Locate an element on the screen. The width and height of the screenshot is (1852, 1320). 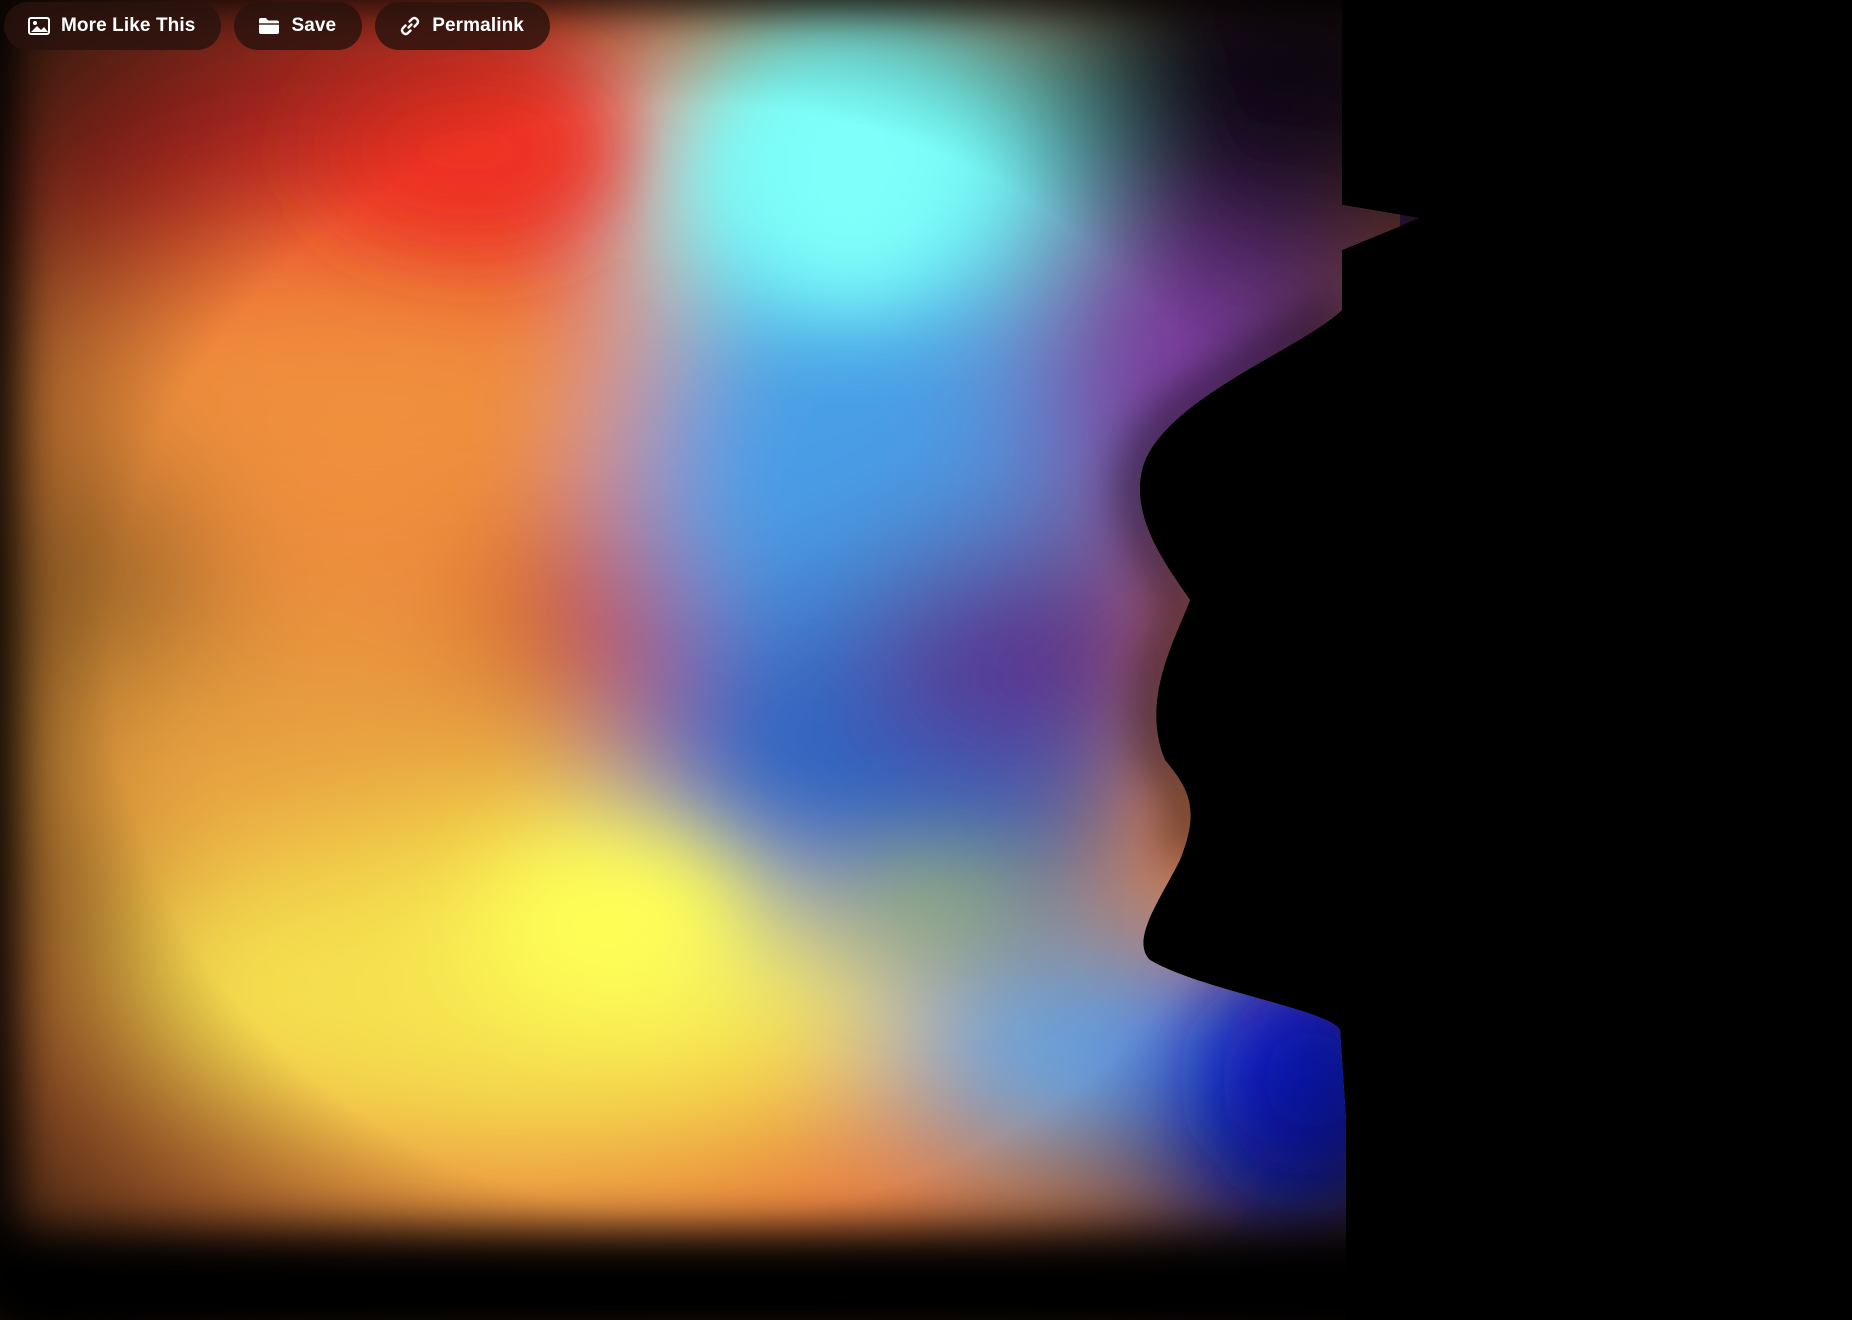
permalink-label: Permalink is located at coordinates (478, 25).